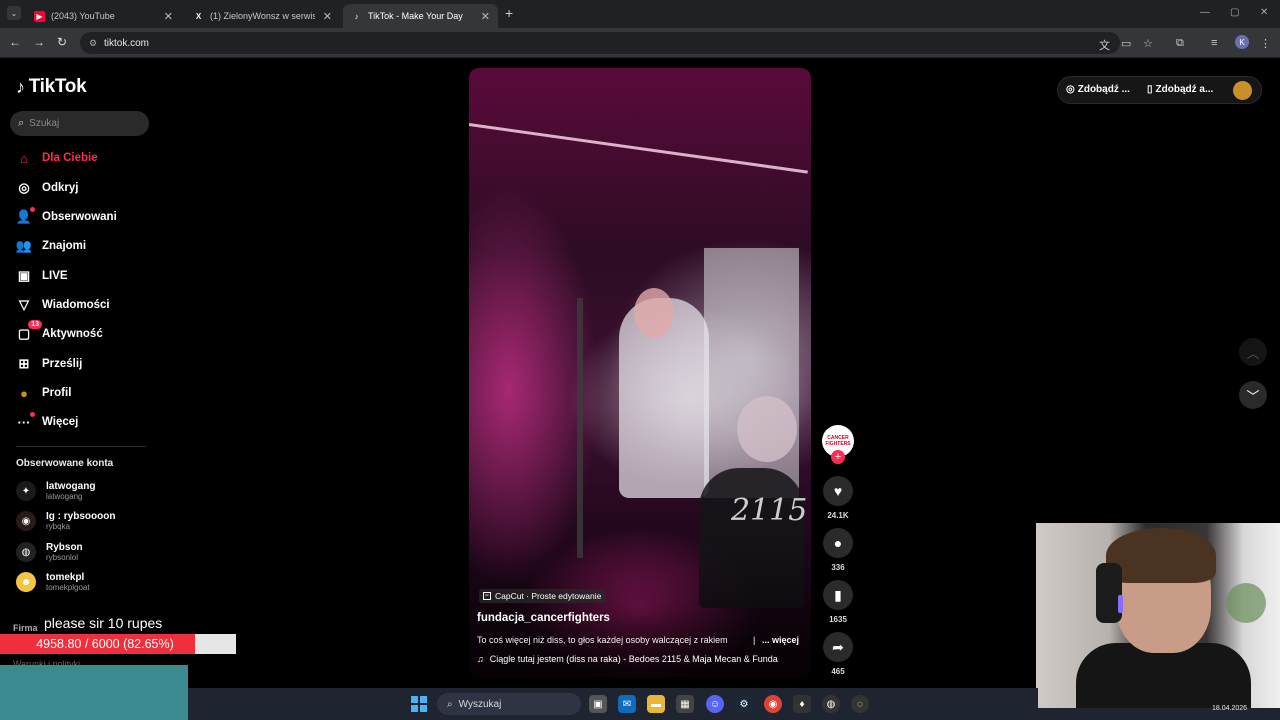  What do you see at coordinates (780, 640) in the screenshot?
I see `more-button: ... więcej` at bounding box center [780, 640].